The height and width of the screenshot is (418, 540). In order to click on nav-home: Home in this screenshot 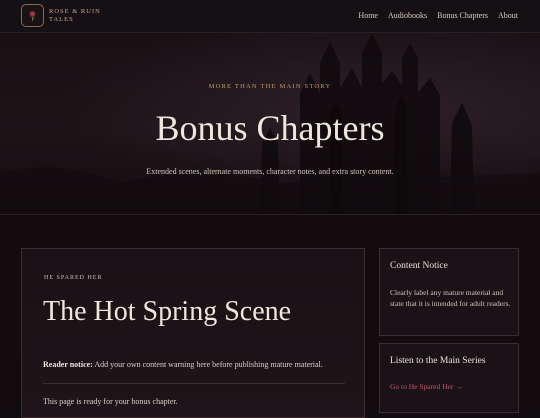, I will do `click(368, 15)`.